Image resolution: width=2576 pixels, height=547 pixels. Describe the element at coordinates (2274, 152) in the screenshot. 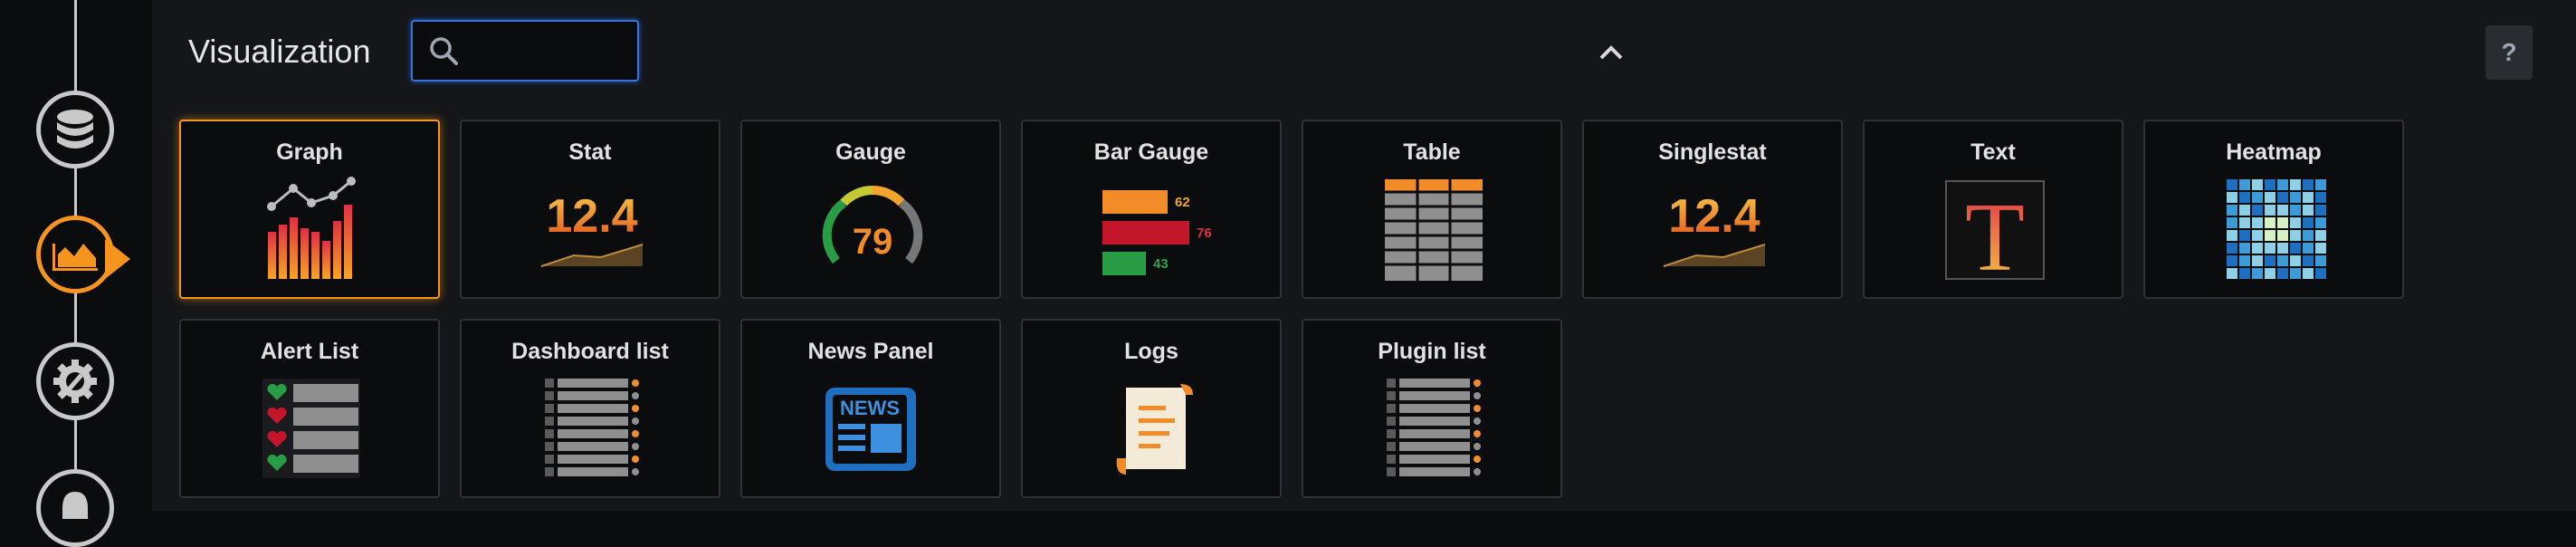

I see `tile-label: Heatmap` at that location.